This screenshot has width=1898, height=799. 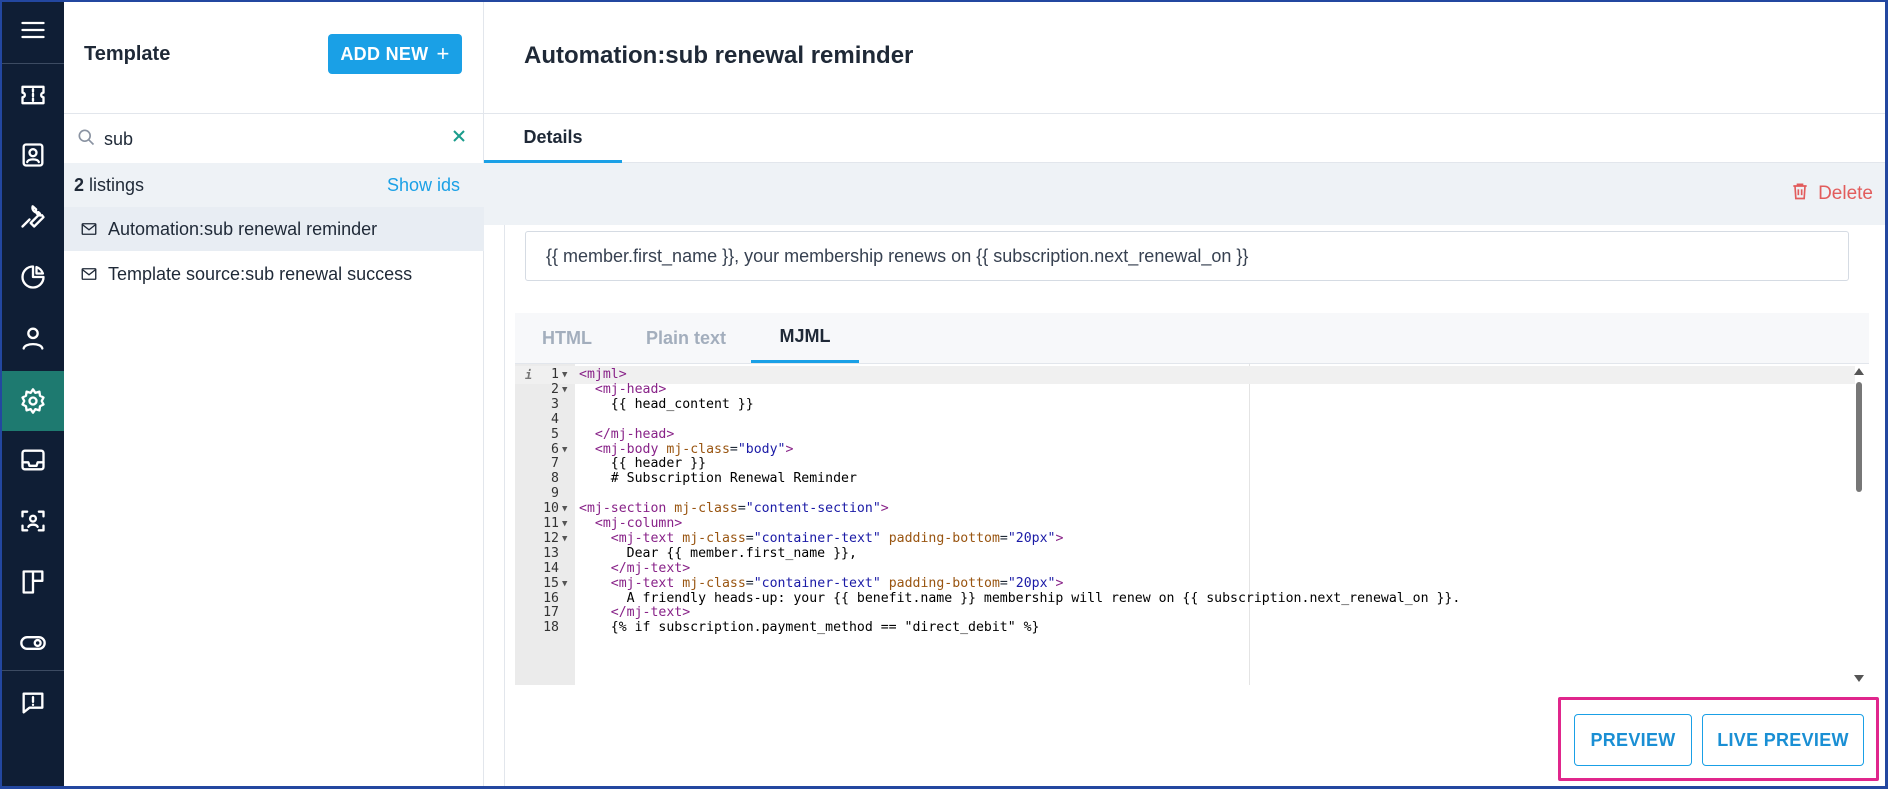 What do you see at coordinates (33, 155) in the screenshot?
I see `contact-card-icon` at bounding box center [33, 155].